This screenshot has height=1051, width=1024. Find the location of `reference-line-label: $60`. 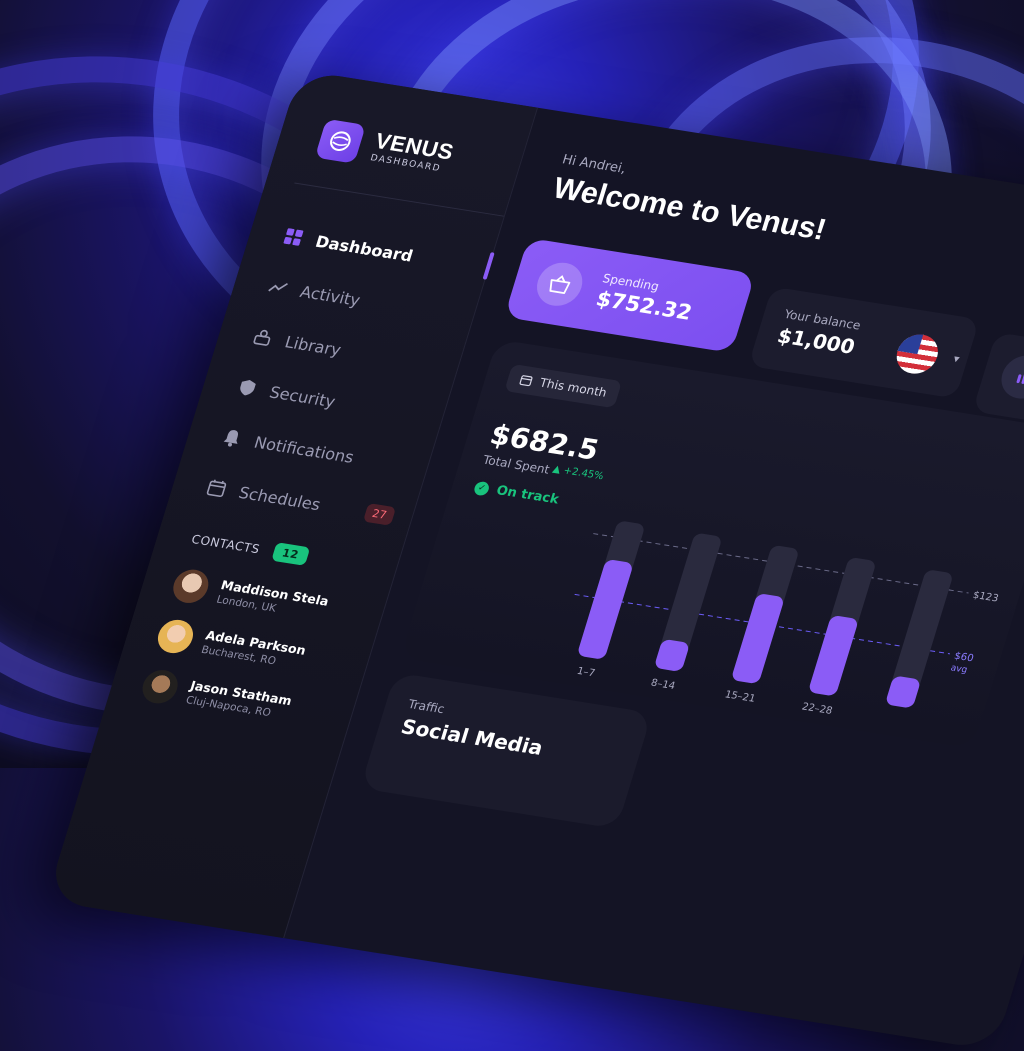

reference-line-label: $60 is located at coordinates (964, 658).